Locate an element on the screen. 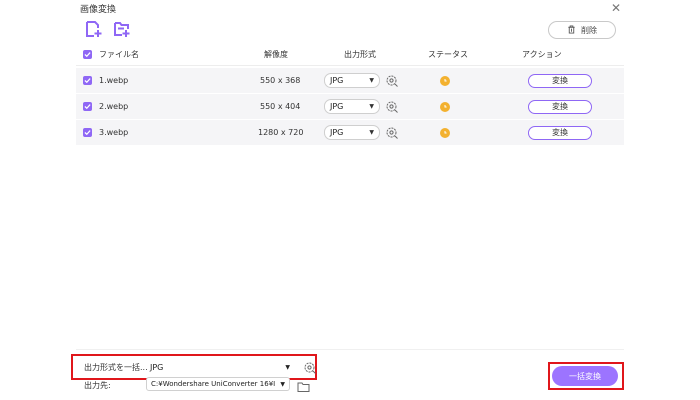  file-resolution: 550 x 368 is located at coordinates (280, 80).